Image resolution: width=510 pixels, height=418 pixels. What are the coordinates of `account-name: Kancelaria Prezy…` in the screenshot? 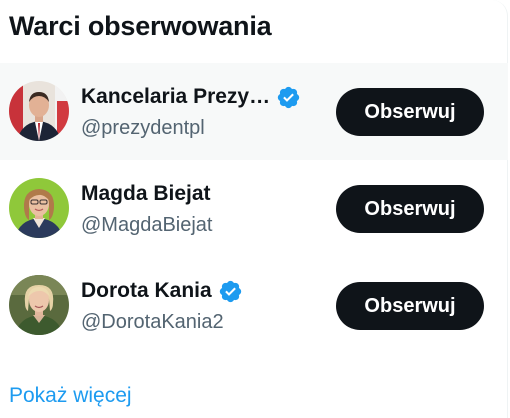 It's located at (175, 97).